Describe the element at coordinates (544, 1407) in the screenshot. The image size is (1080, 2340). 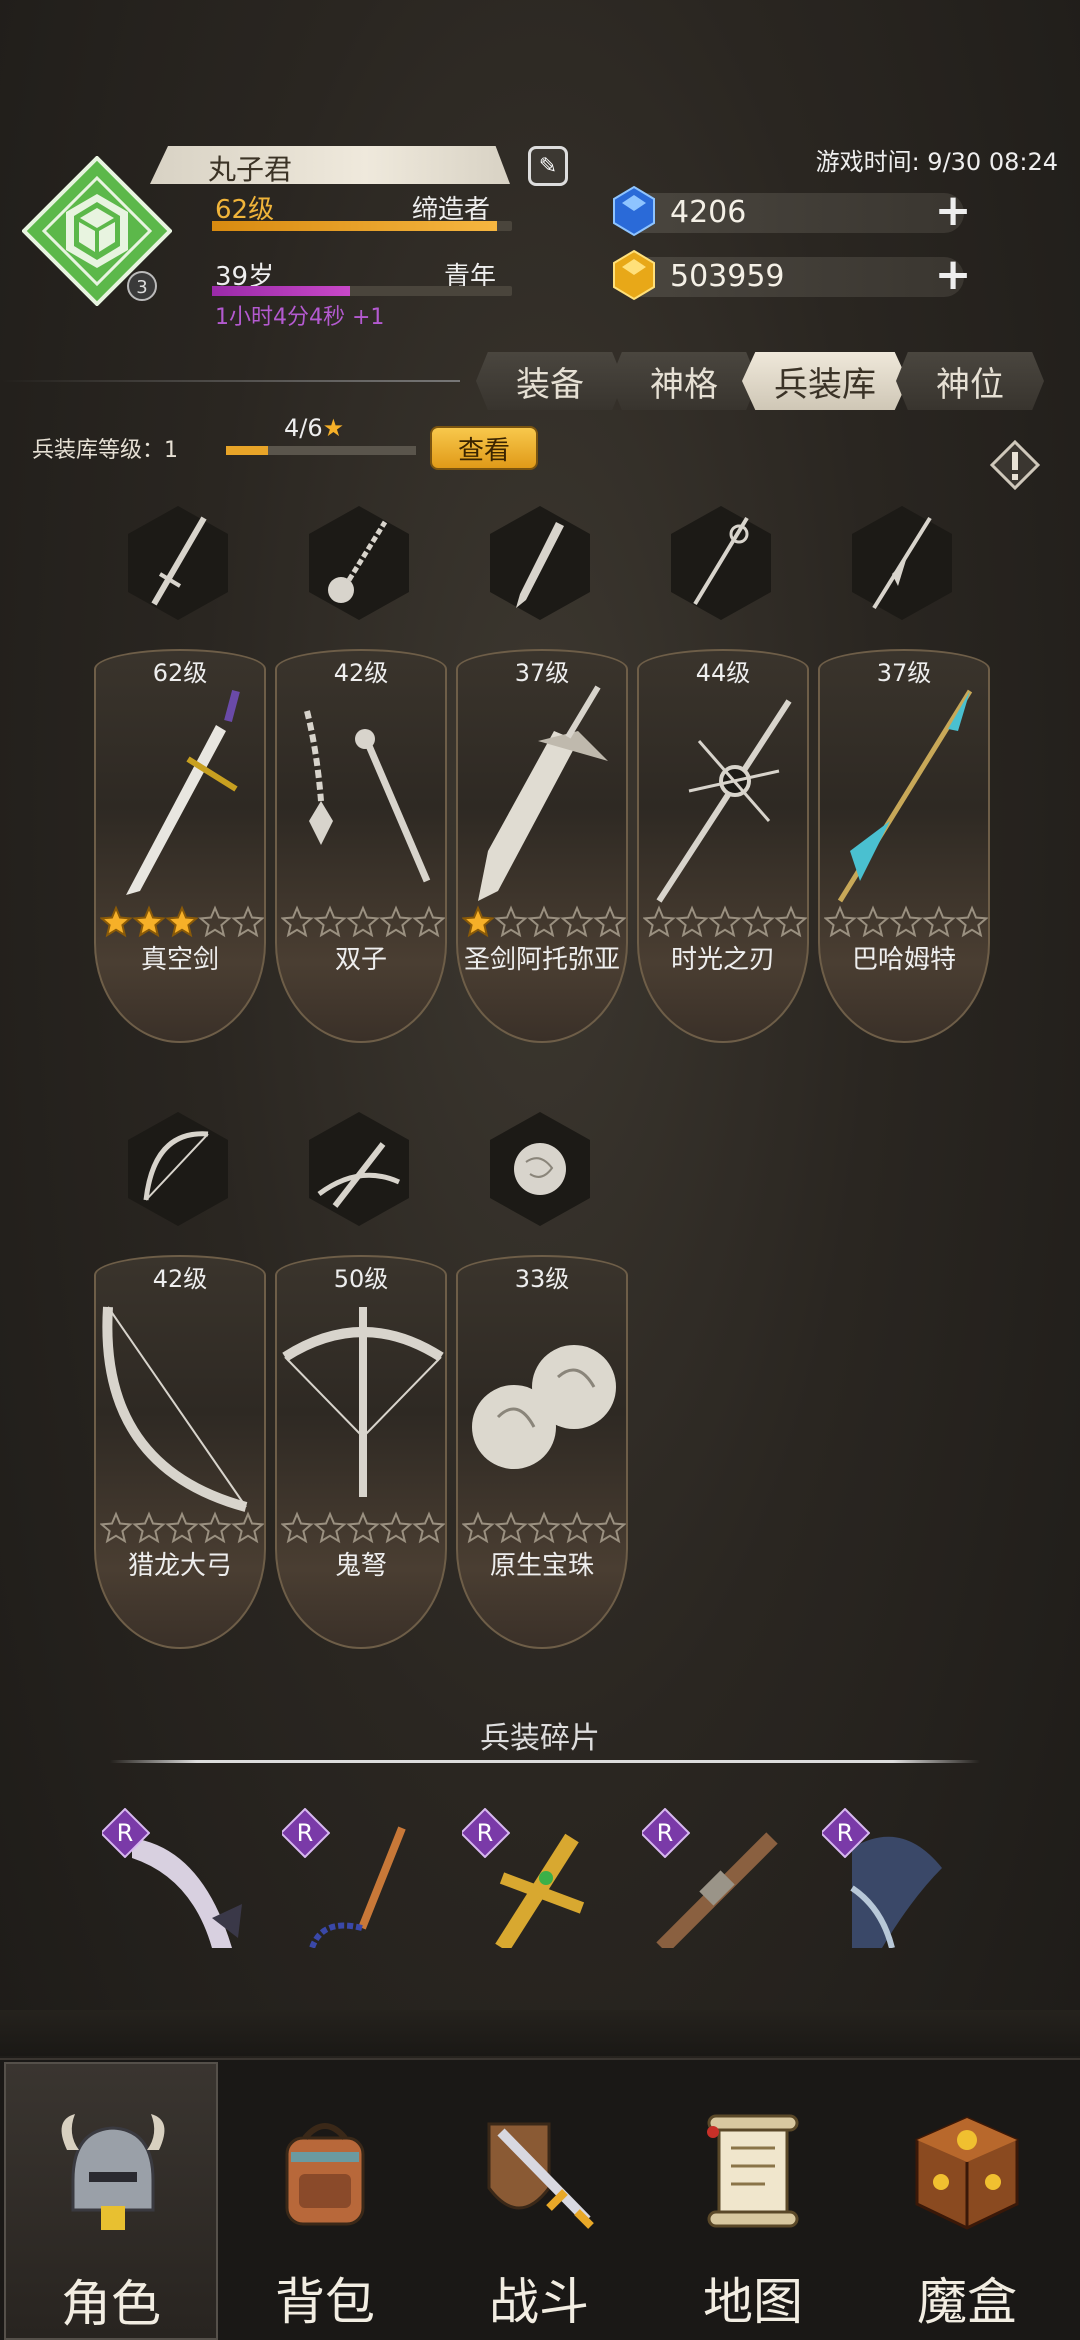
I see `origin-orb-icon` at that location.